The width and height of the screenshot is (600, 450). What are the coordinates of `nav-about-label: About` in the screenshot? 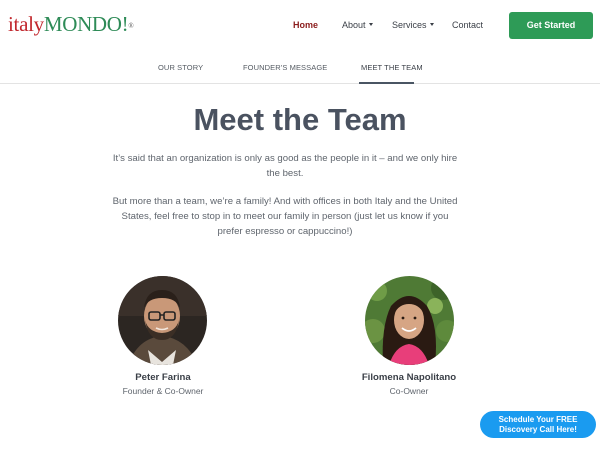 It's located at (354, 25).